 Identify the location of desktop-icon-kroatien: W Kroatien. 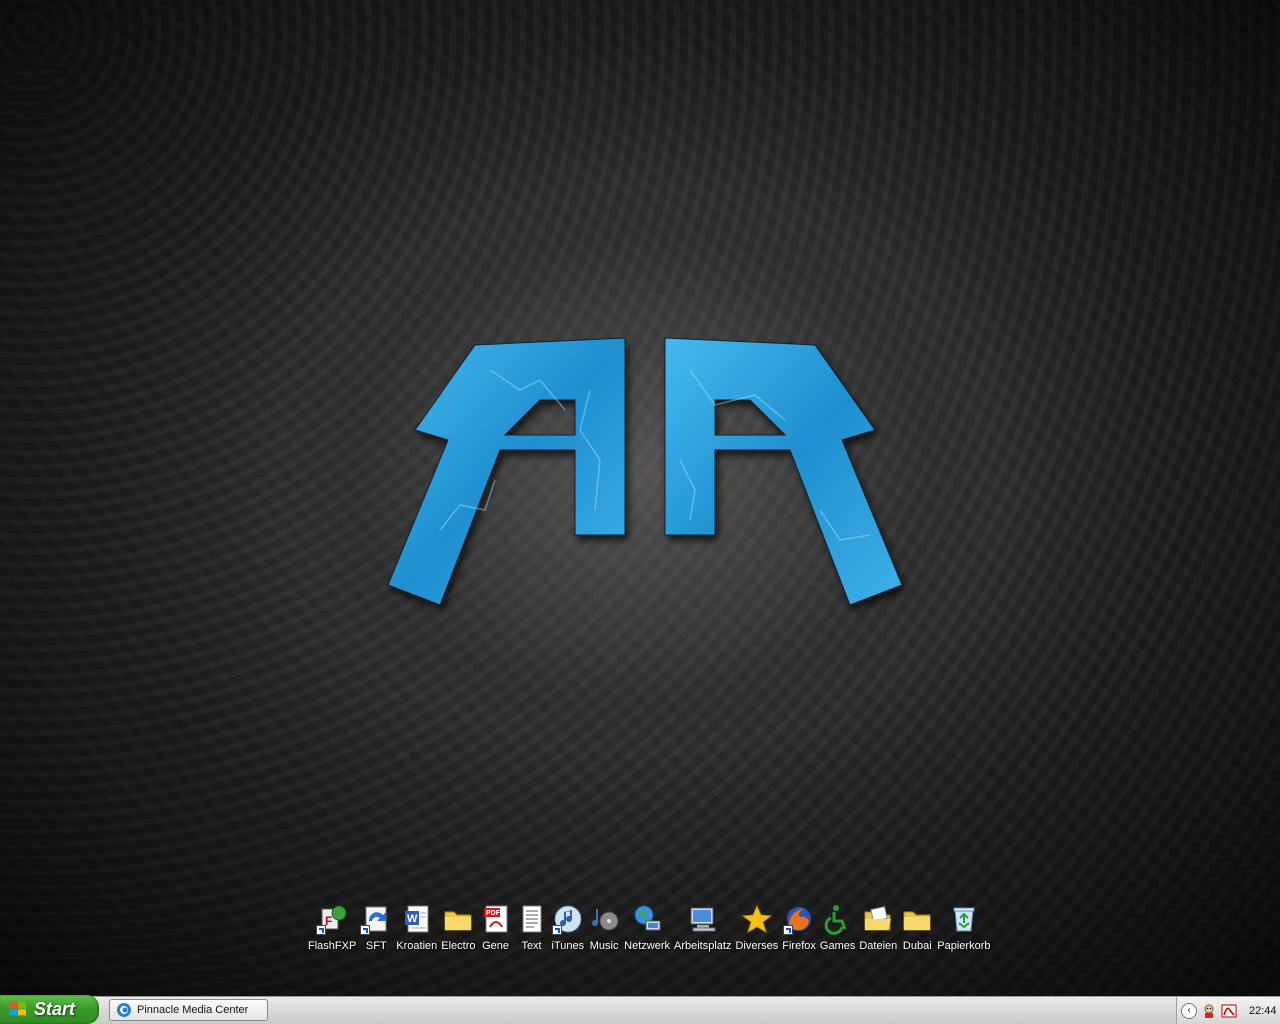
(416, 928).